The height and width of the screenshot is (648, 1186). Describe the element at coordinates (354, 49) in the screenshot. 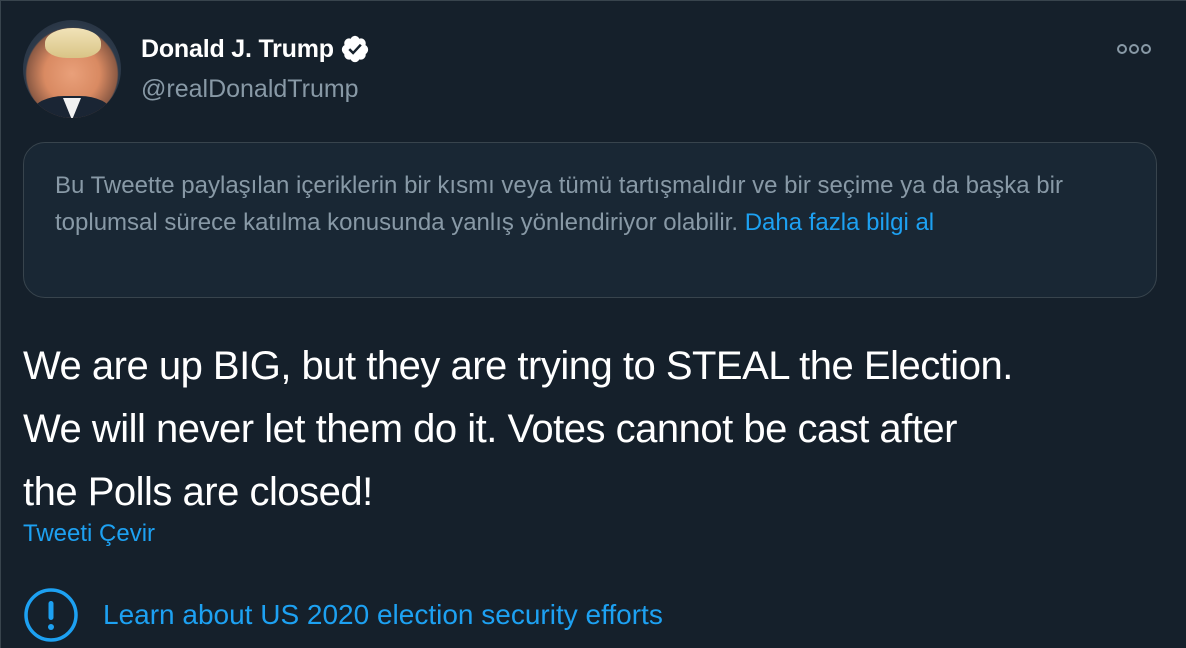

I see `verified-badge-icon` at that location.